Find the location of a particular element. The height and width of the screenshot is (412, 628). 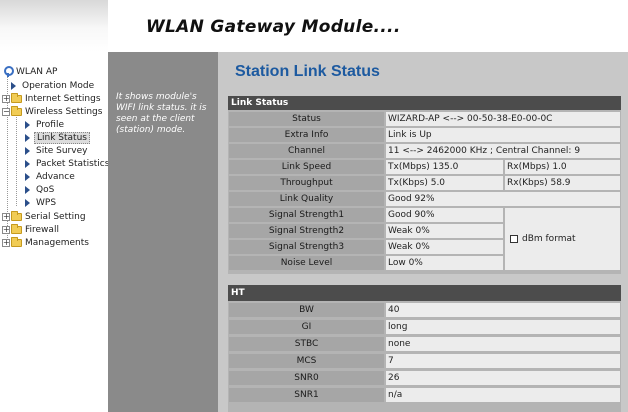

noise-level-label: Noise Level is located at coordinates (306, 263).